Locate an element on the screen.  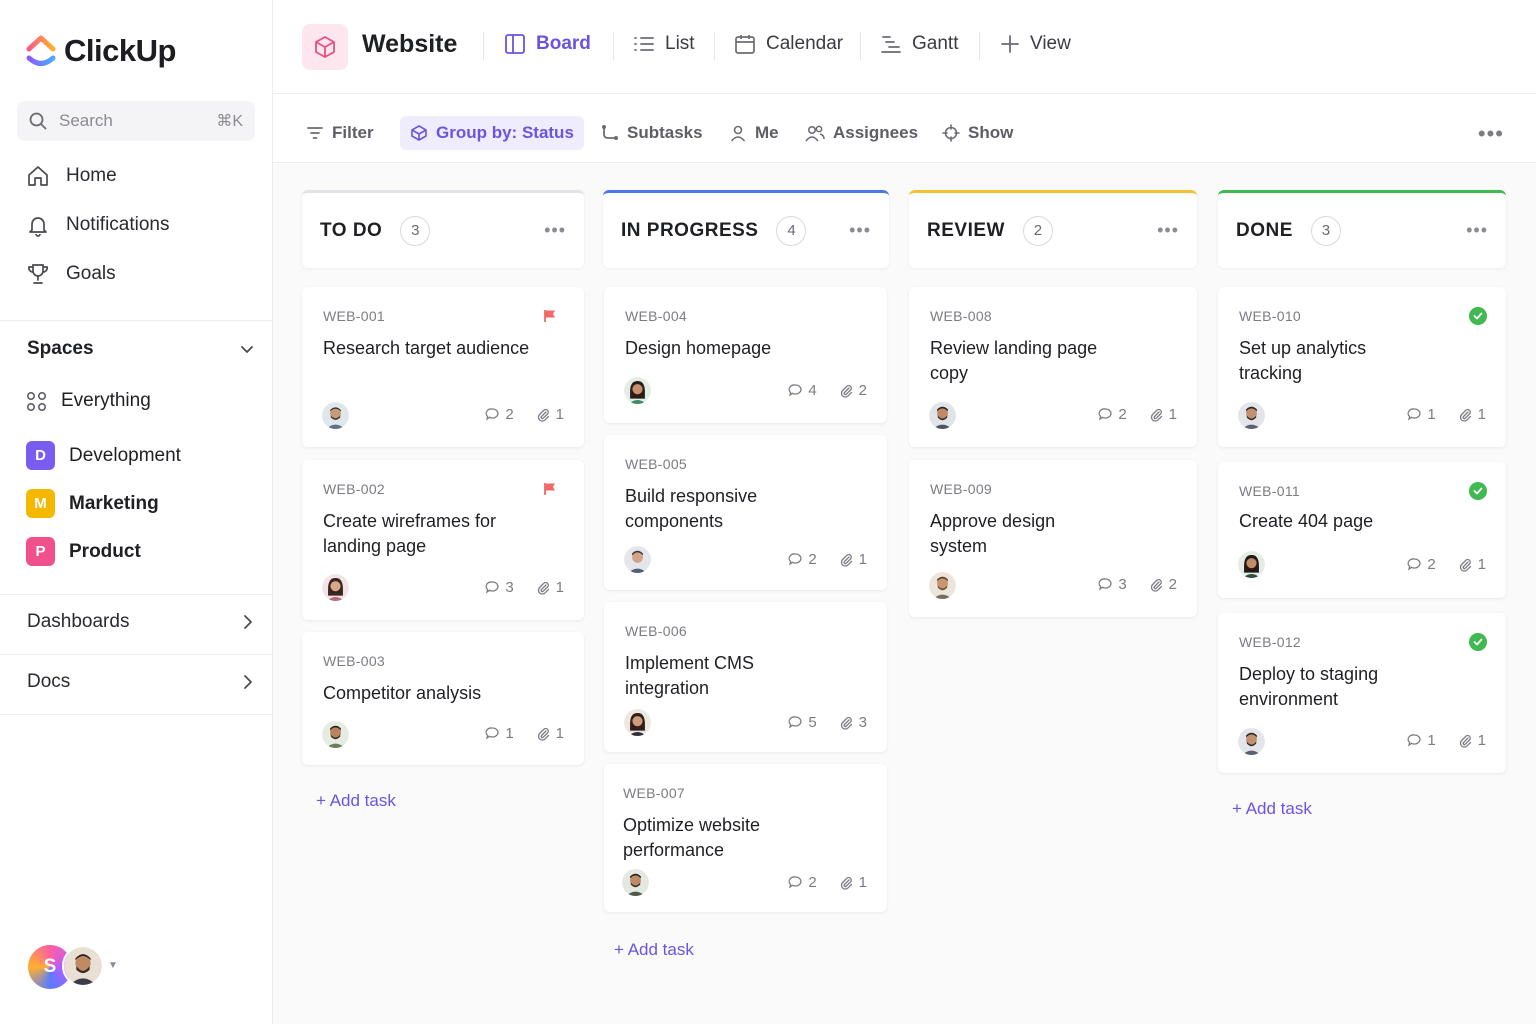
column-count: 3 is located at coordinates (415, 230).